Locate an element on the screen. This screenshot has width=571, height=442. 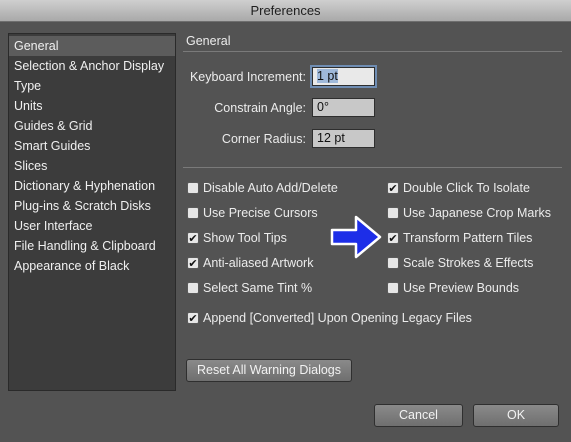
cancel-button: Cancel is located at coordinates (418, 415).